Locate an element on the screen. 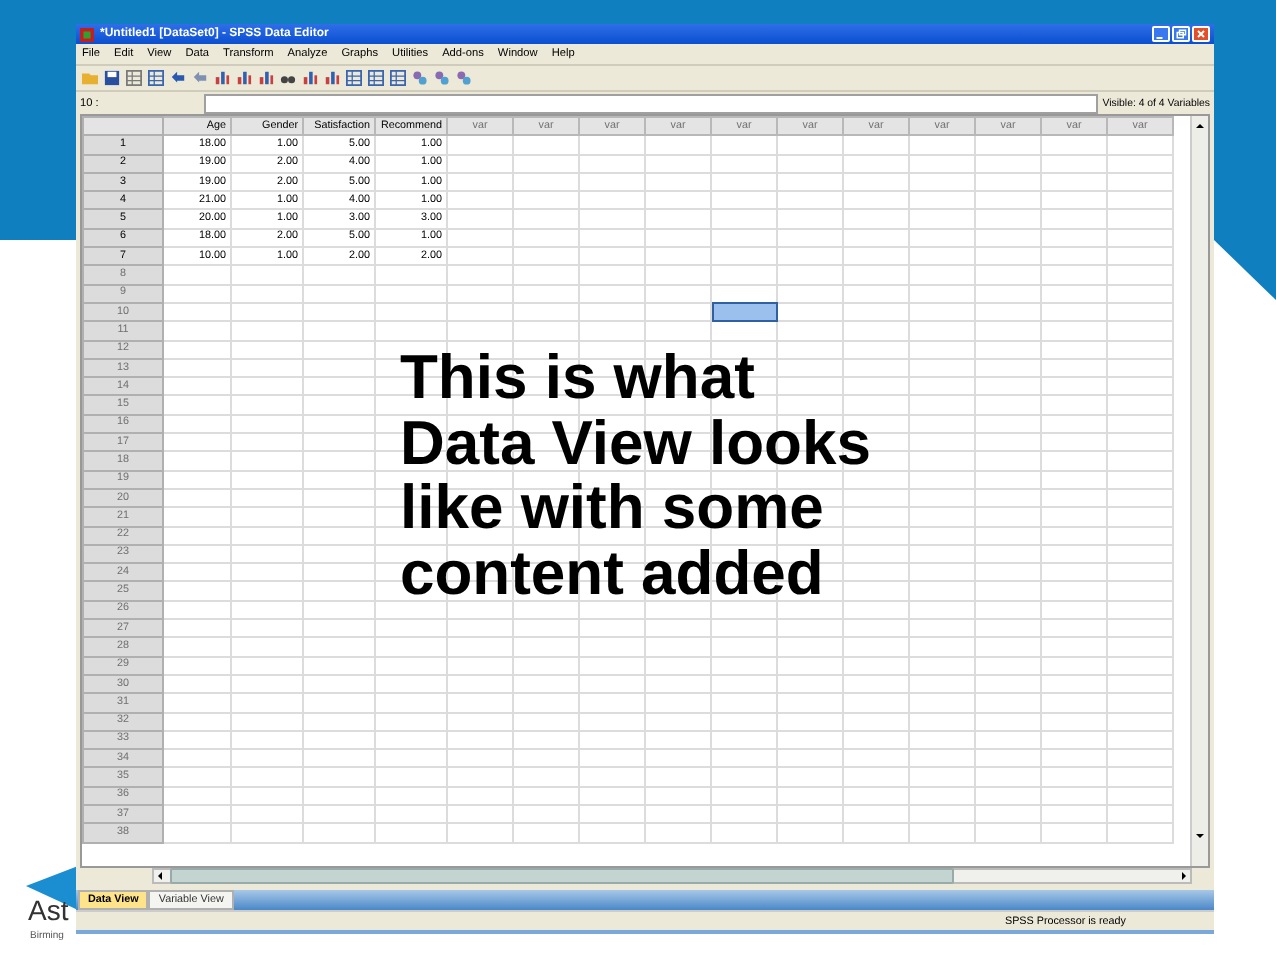 The image size is (1276, 956). undo-icon is located at coordinates (178, 78).